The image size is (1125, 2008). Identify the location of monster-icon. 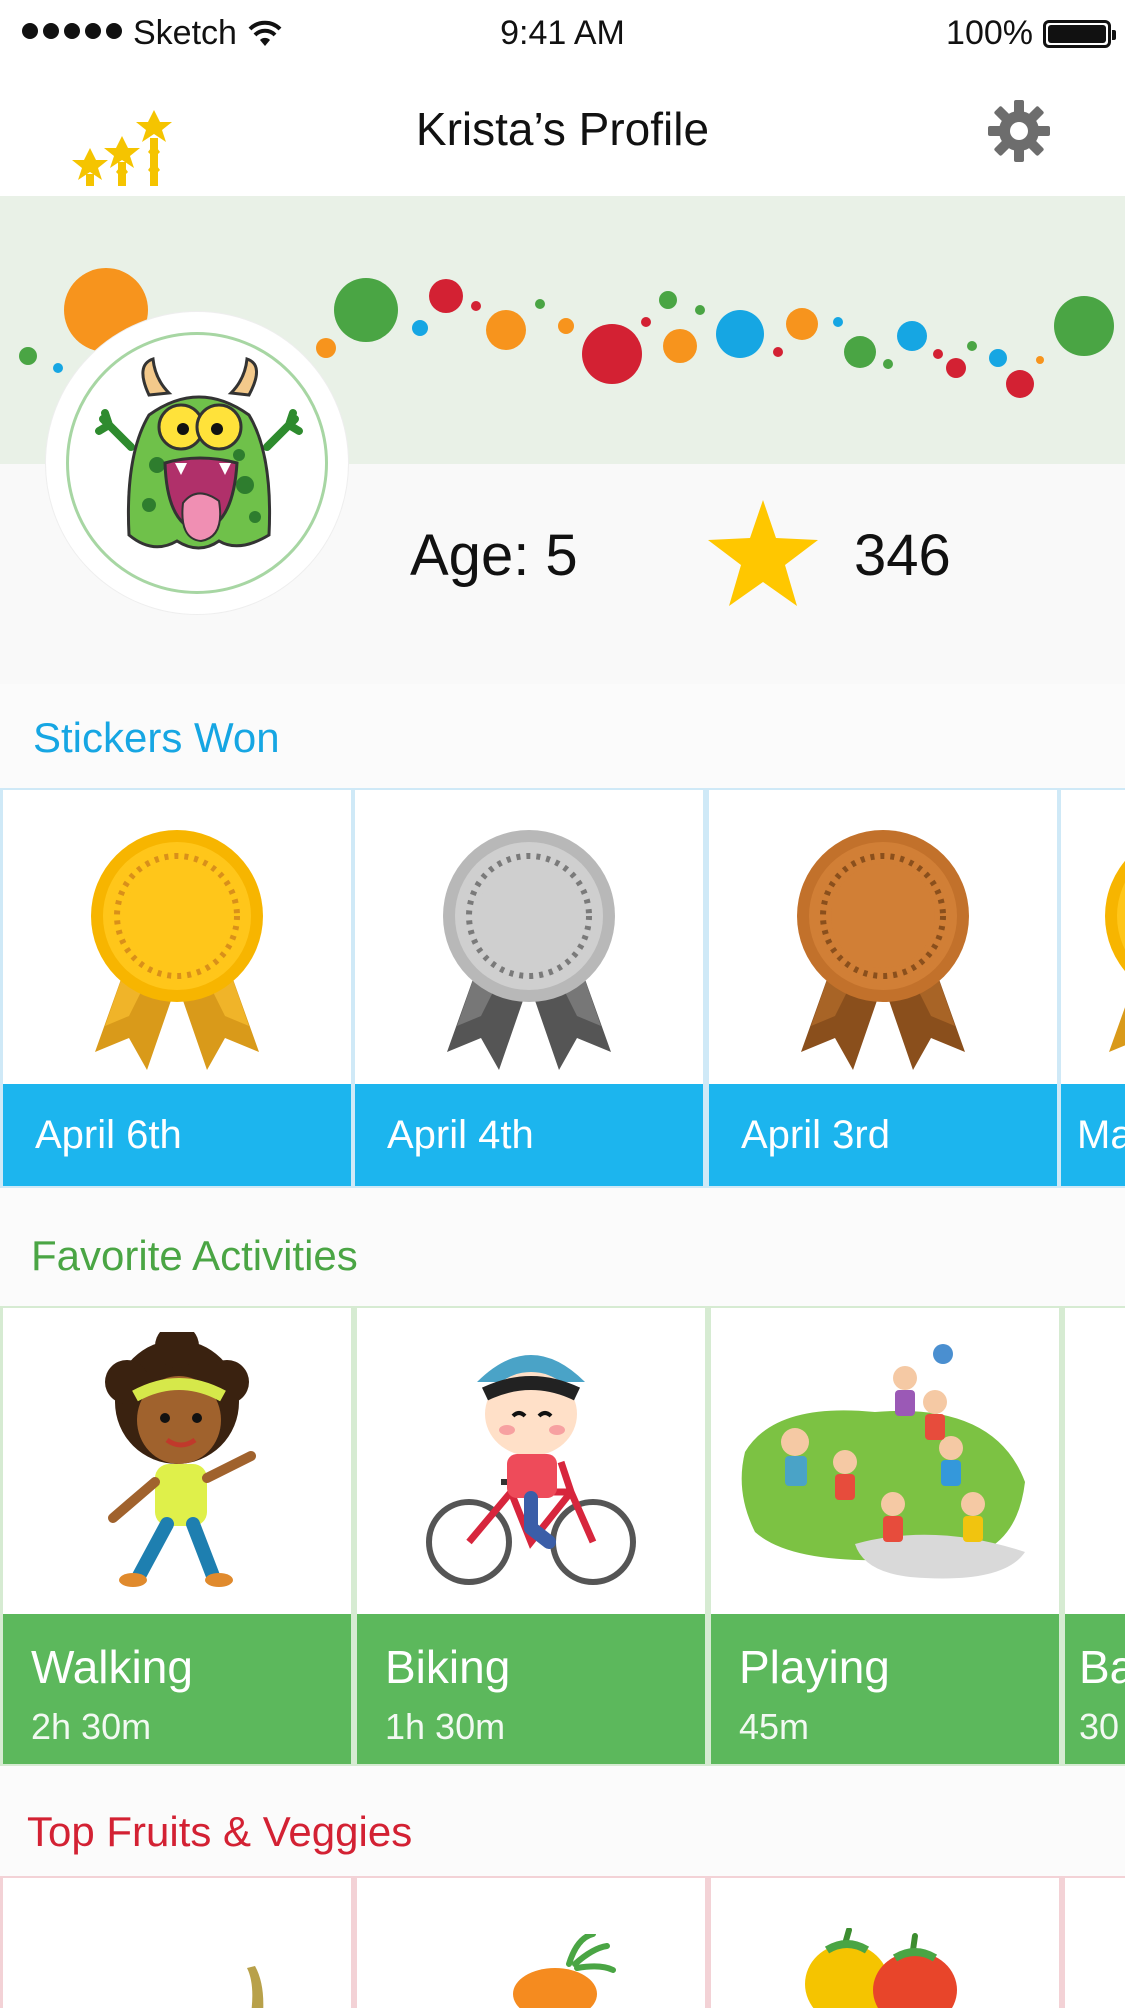
(199, 453).